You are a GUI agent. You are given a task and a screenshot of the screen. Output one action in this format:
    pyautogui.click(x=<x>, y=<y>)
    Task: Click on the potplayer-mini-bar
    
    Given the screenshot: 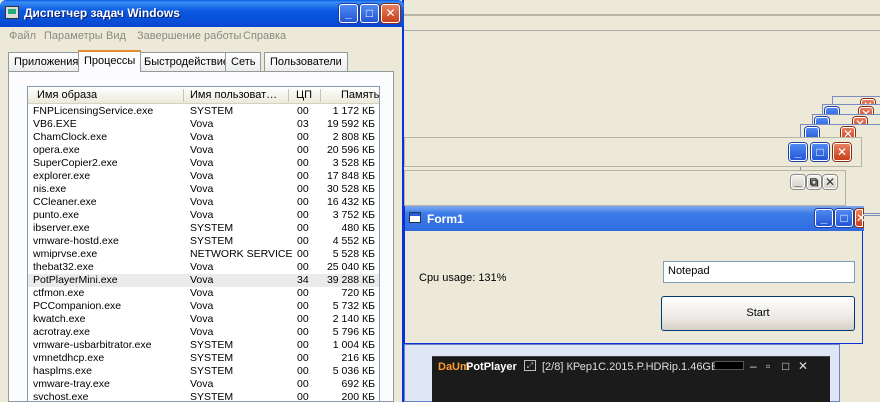 What is the action you would take?
    pyautogui.click(x=729, y=365)
    